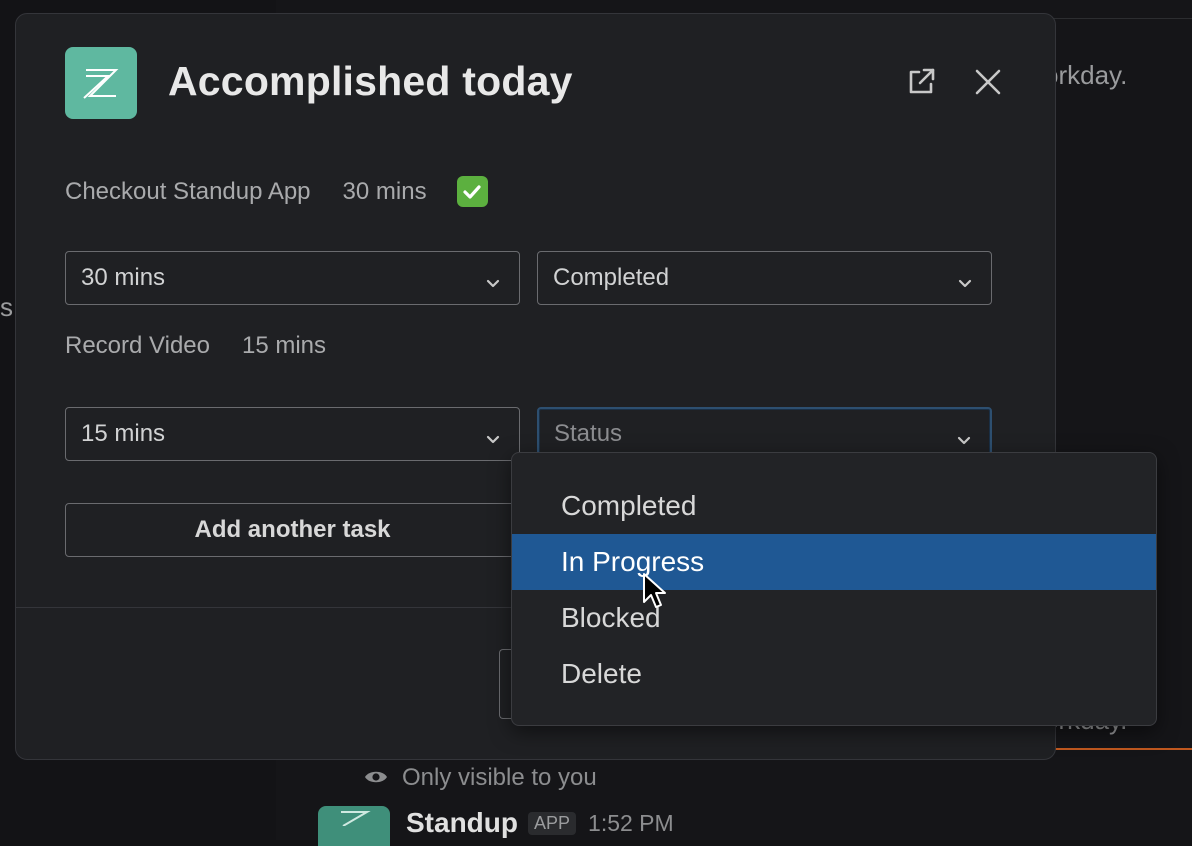 This screenshot has height=846, width=1192. What do you see at coordinates (472, 191) in the screenshot?
I see `check-mark-icon` at bounding box center [472, 191].